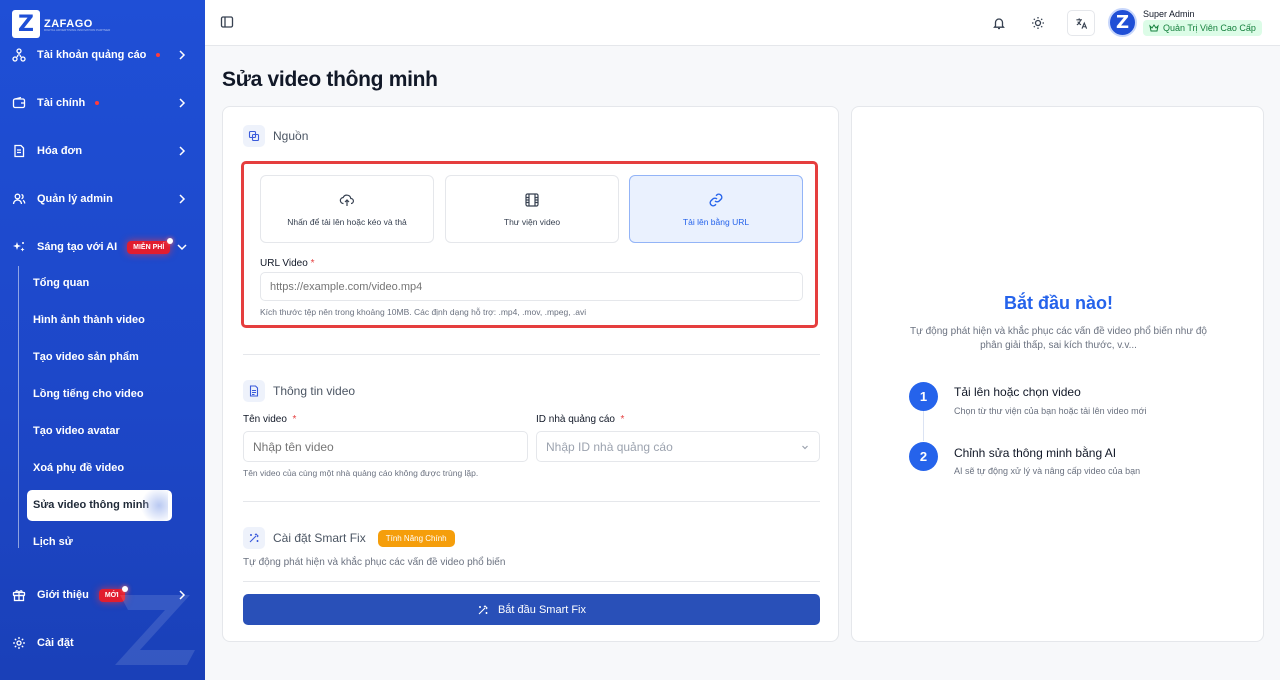 The height and width of the screenshot is (680, 1280). Describe the element at coordinates (1038, 23) in the screenshot. I see `sun-icon` at that location.